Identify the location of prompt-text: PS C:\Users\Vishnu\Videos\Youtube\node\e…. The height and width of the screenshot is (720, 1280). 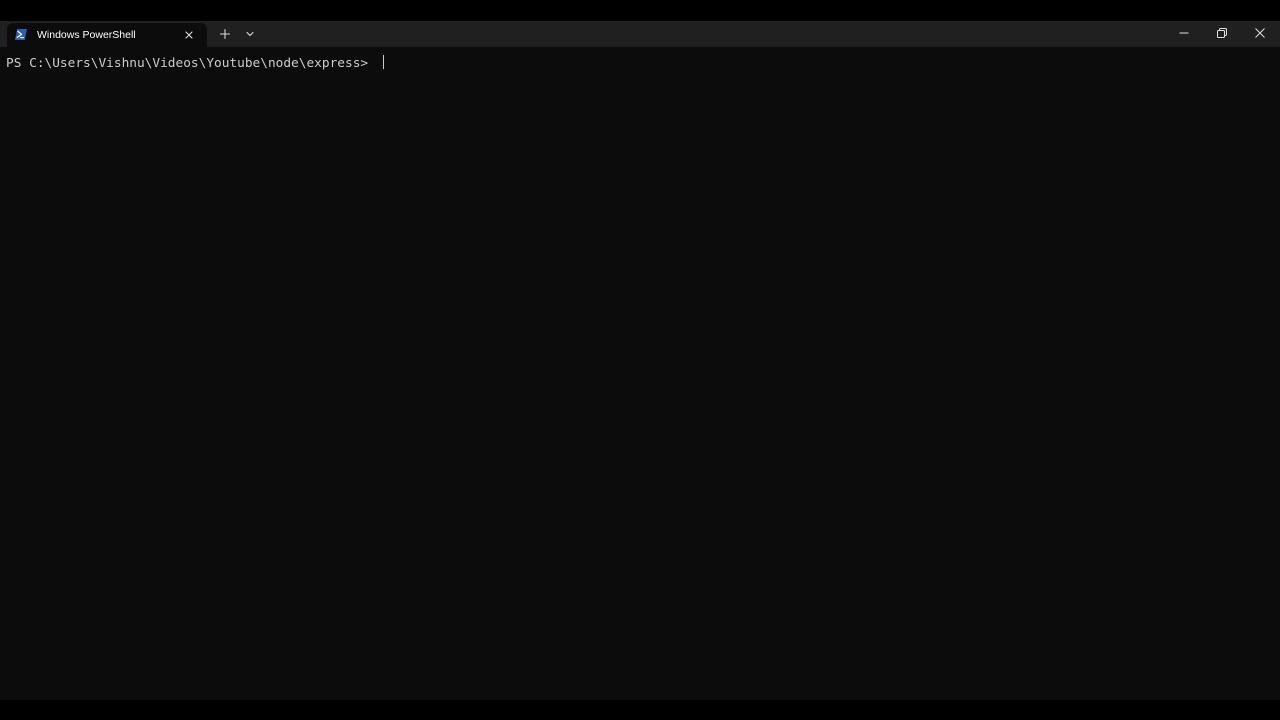
(191, 63).